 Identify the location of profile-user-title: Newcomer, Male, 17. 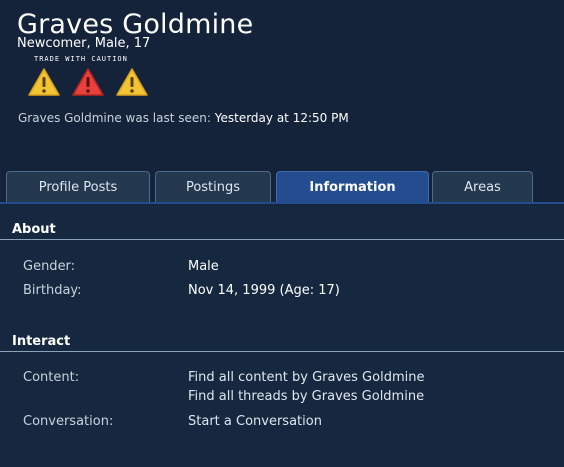
(84, 43).